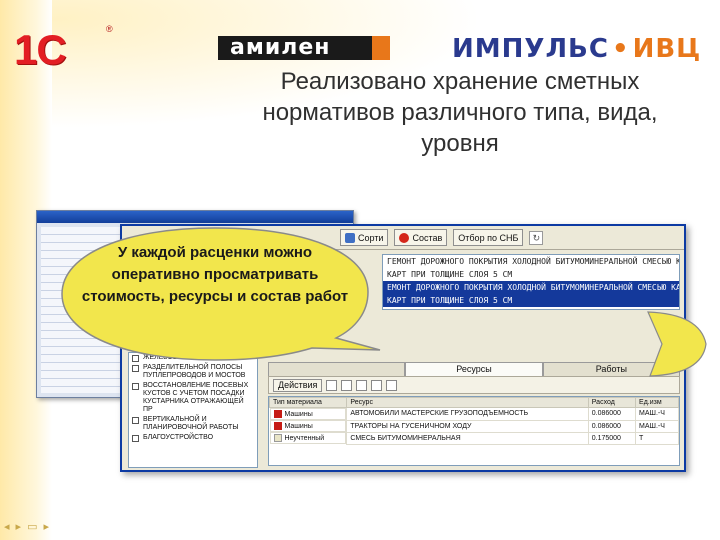 This screenshot has width=720, height=540. I want to click on tree-node: Вертикальной и планировочной работы, so click(193, 424).